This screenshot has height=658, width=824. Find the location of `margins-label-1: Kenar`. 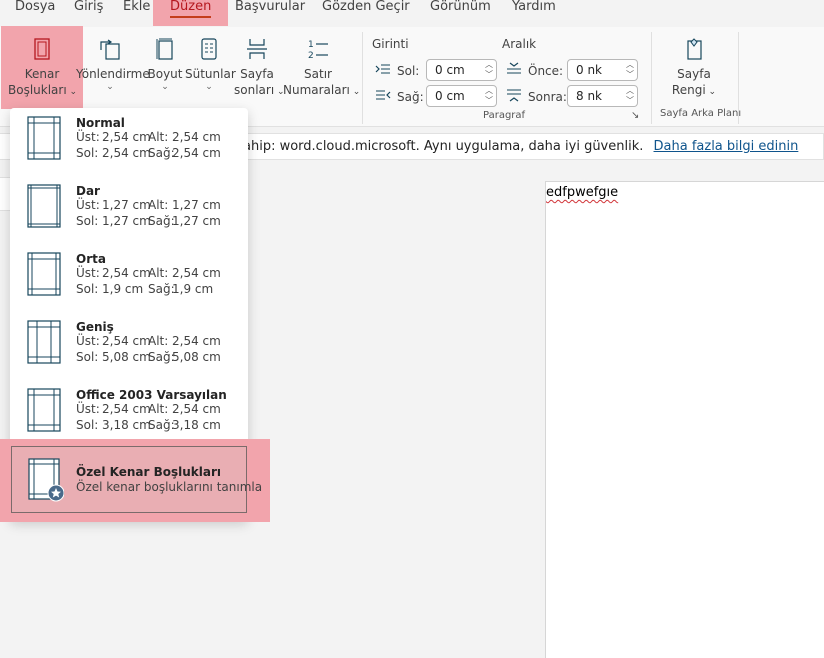

margins-label-1: Kenar is located at coordinates (42, 74).